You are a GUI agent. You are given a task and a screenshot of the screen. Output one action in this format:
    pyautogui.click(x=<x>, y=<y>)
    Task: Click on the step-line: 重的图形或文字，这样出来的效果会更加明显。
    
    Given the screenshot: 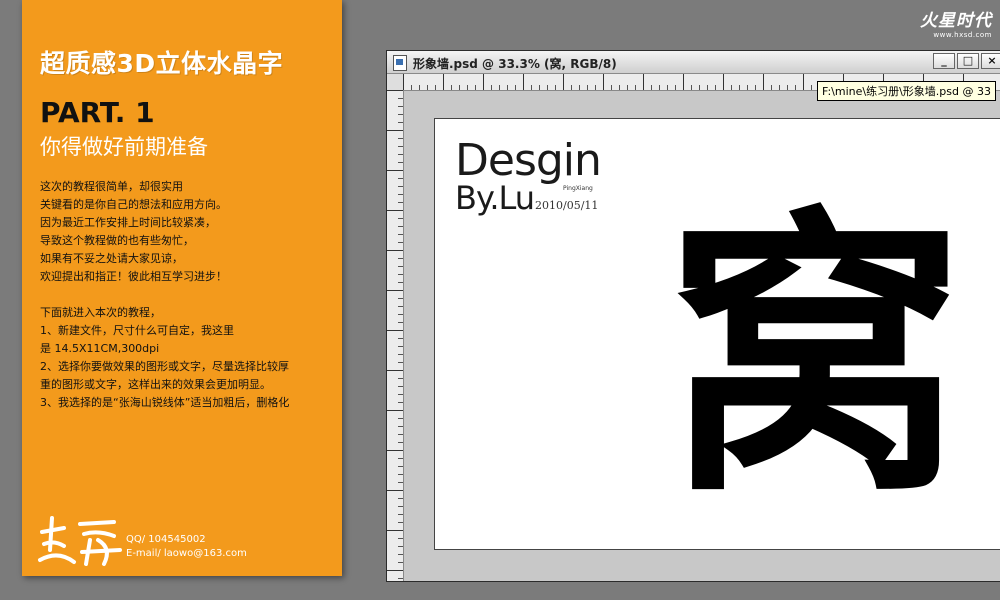 What is the action you would take?
    pyautogui.click(x=155, y=384)
    